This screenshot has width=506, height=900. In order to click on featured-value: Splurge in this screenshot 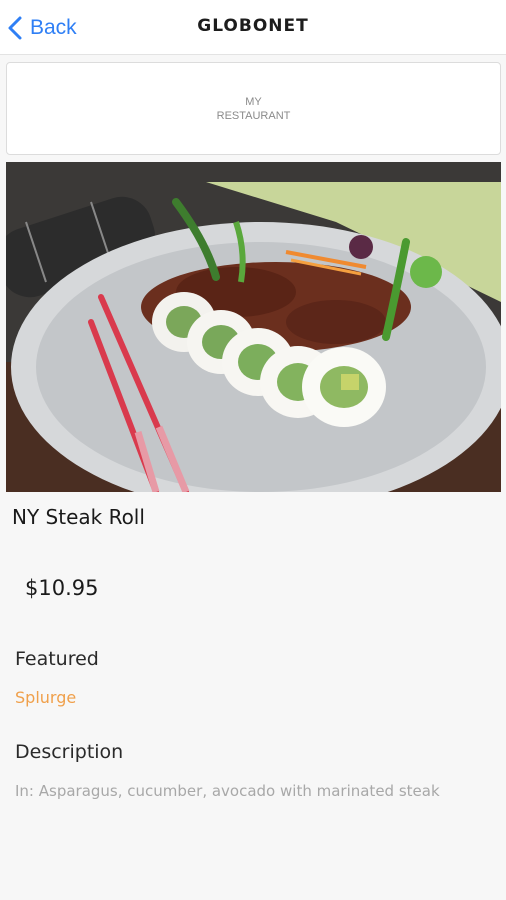, I will do `click(46, 697)`.